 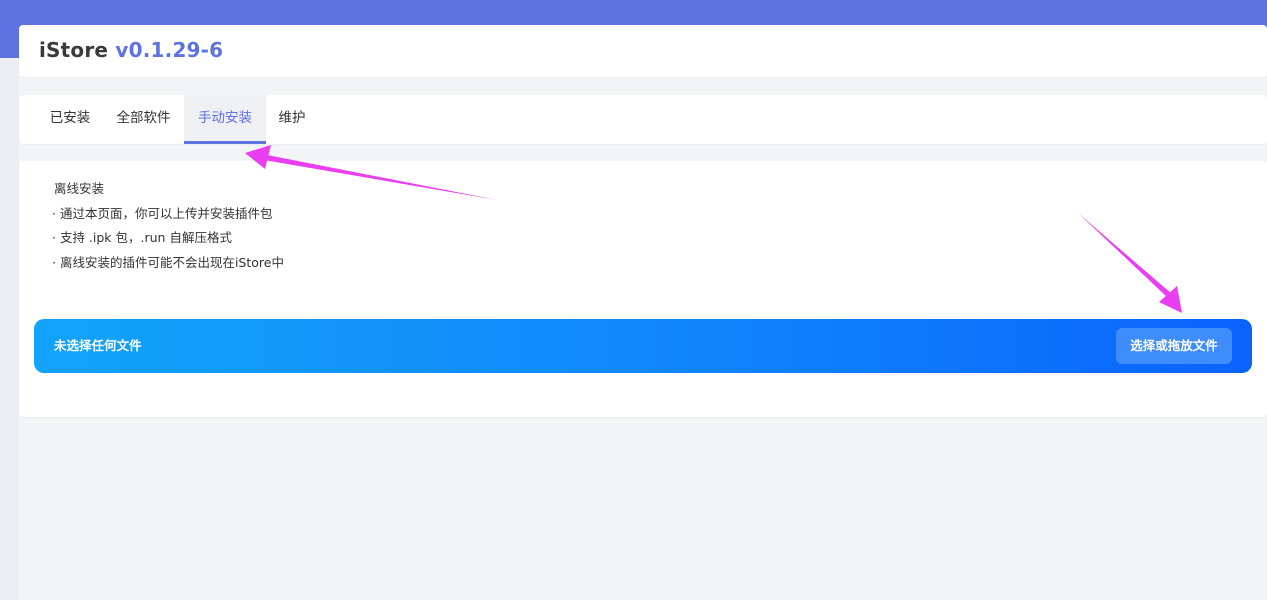 I want to click on tab-manual-install: 手动安装, so click(x=225, y=119).